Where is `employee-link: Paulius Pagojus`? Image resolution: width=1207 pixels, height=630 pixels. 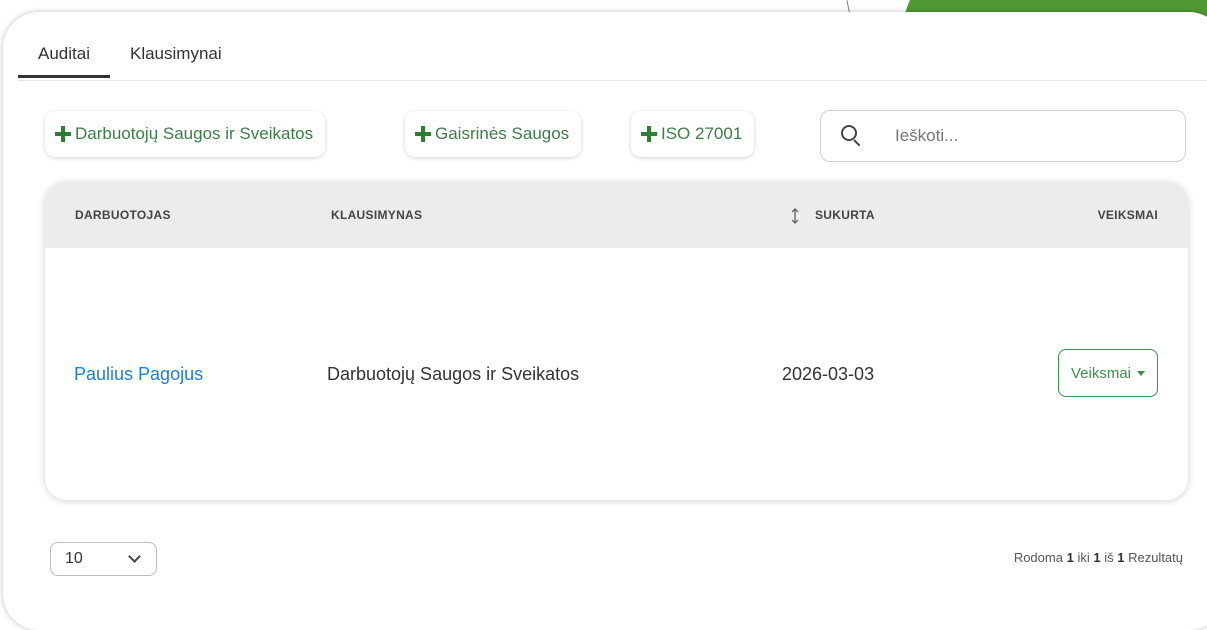 employee-link: Paulius Pagojus is located at coordinates (138, 374).